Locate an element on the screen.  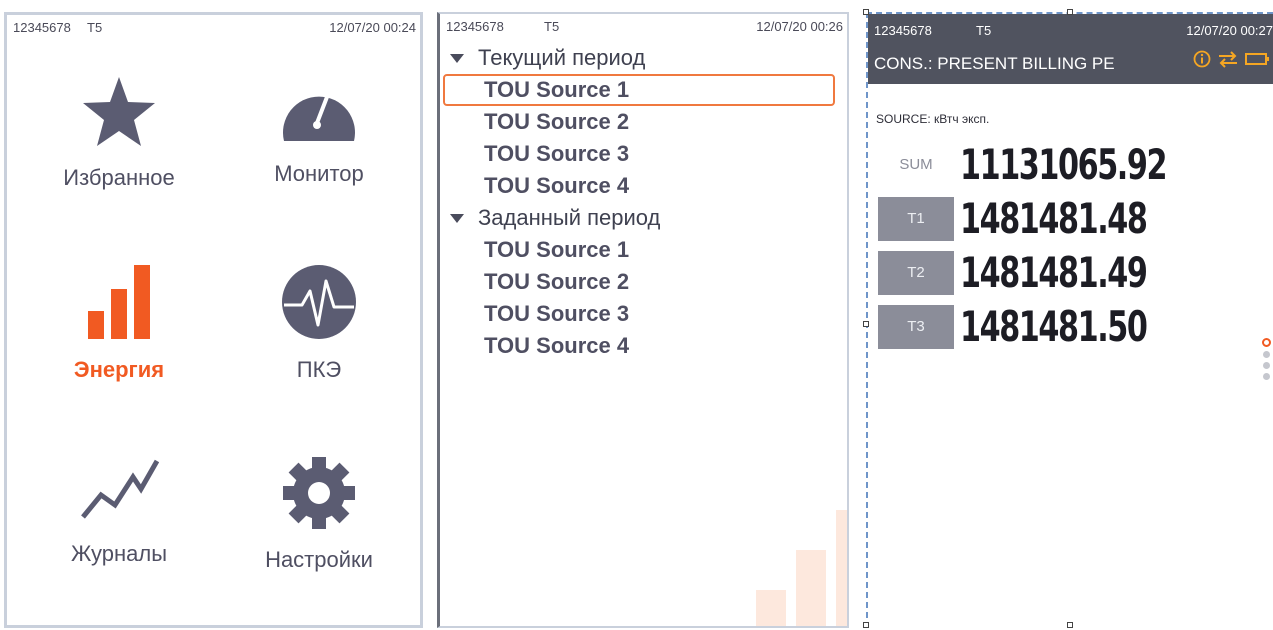
tree-item-set-source-1: TOU Source 1 is located at coordinates (643, 250).